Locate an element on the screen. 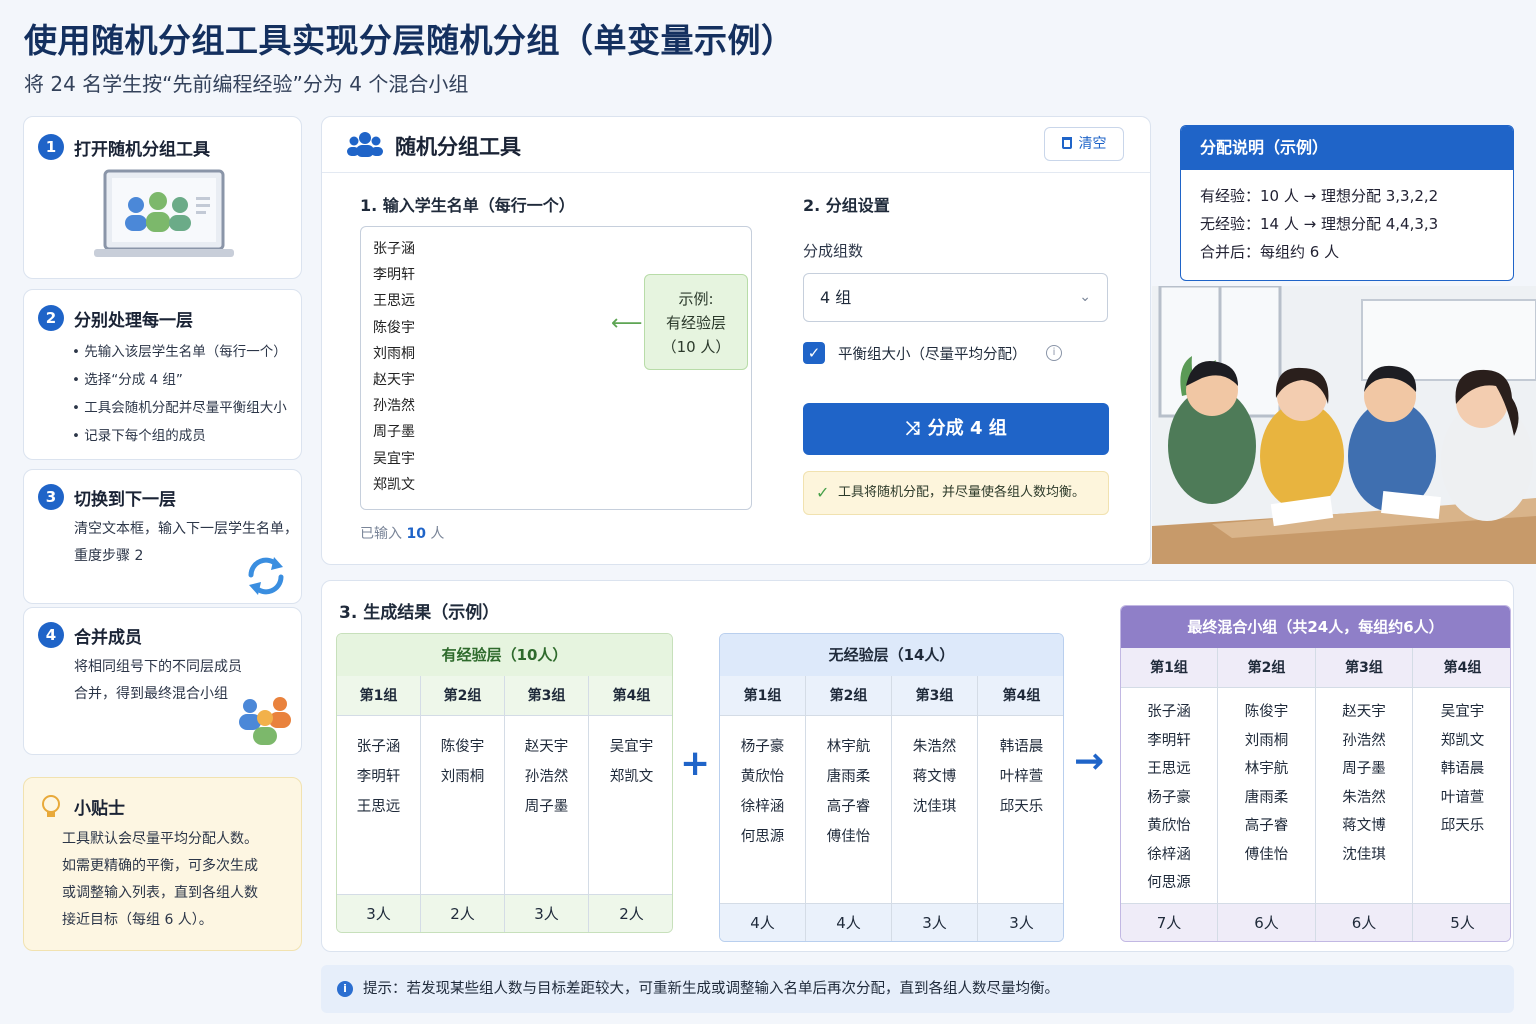  group-count: 4人 is located at coordinates (848, 922).